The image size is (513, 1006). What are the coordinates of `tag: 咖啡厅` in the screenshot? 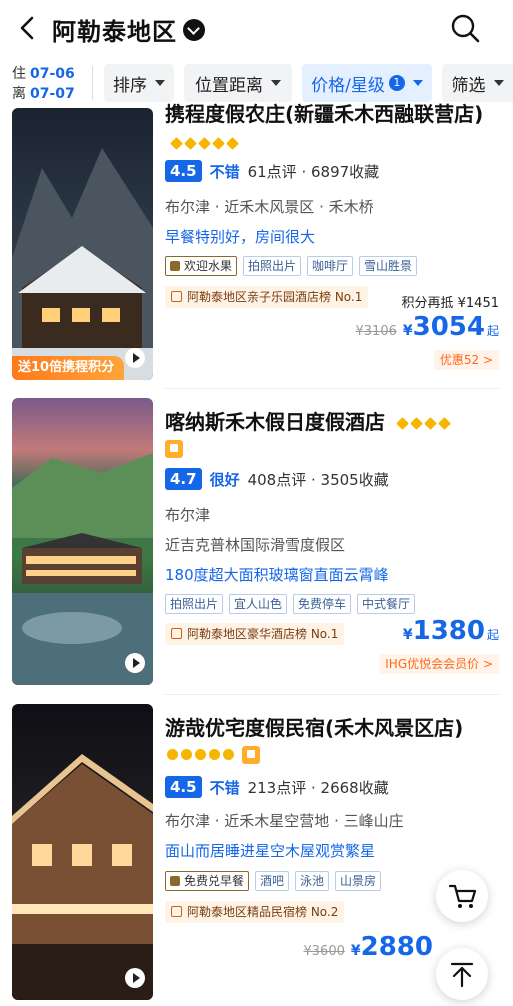 It's located at (330, 266).